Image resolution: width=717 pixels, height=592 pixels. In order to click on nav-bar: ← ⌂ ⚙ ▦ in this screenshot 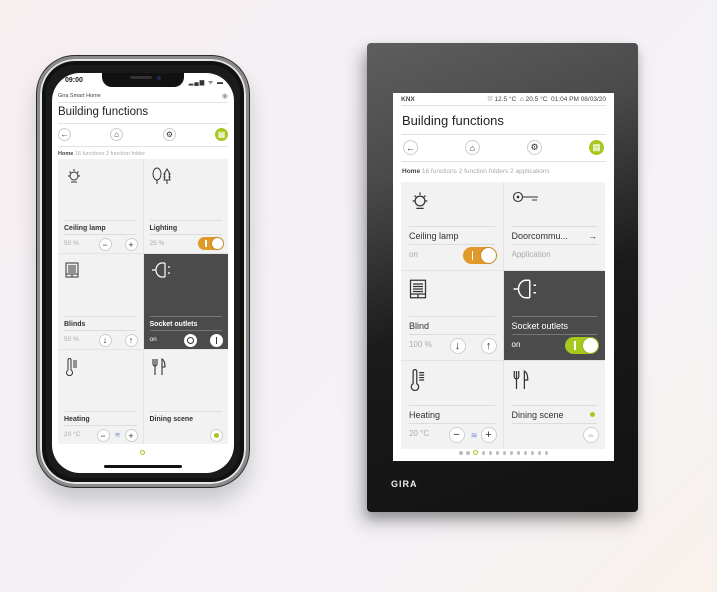, I will do `click(503, 148)`.